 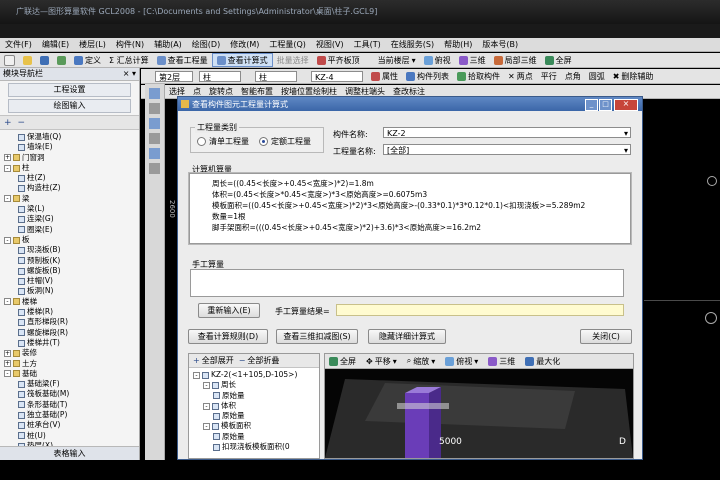 I want to click on tree-item: 柱(Z), so click(x=71, y=178).